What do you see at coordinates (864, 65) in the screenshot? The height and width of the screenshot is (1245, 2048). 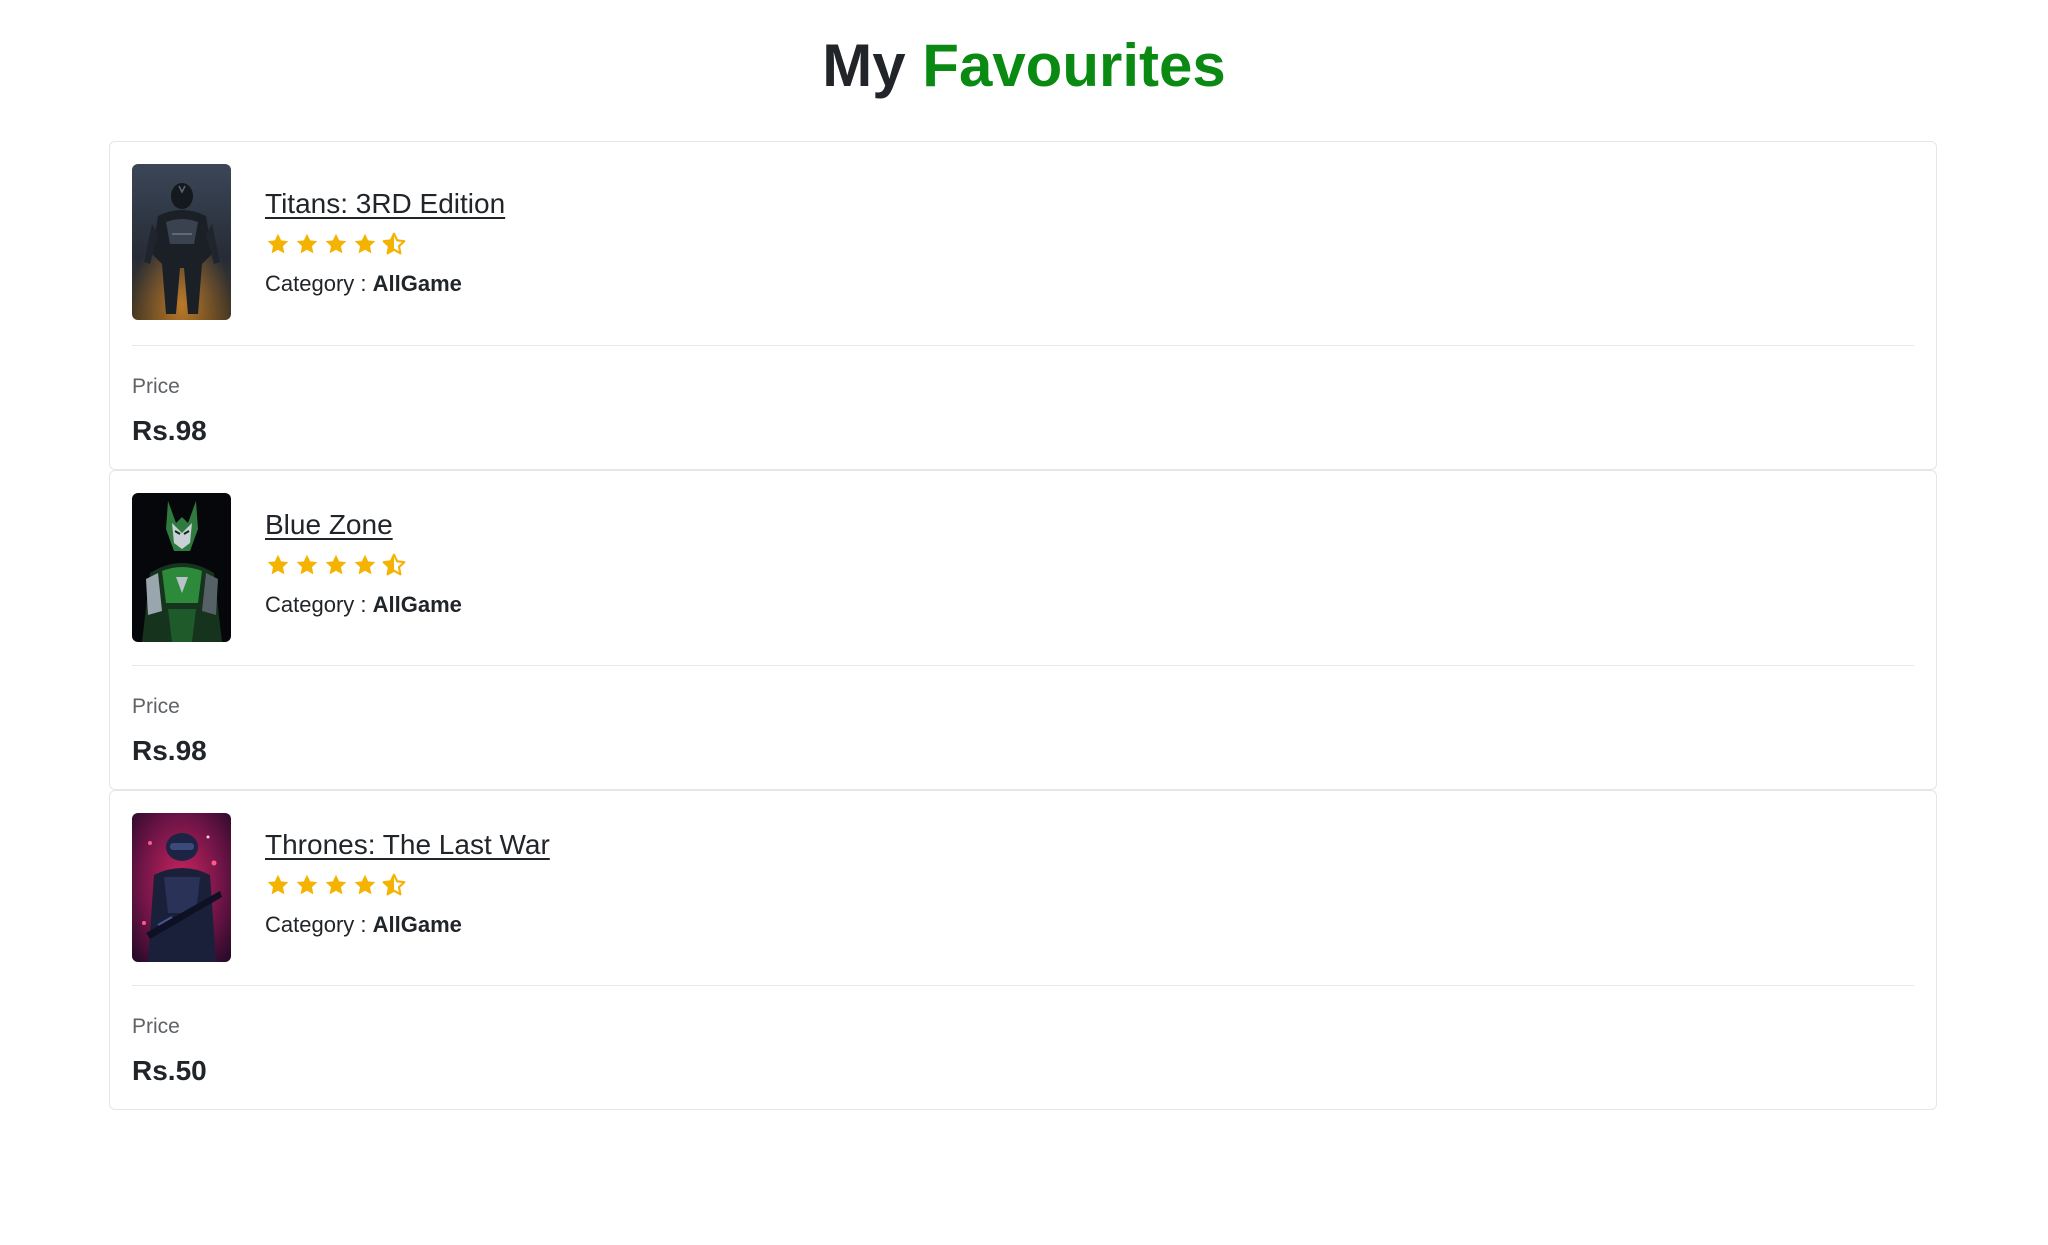 I see `page-title-part1: My` at bounding box center [864, 65].